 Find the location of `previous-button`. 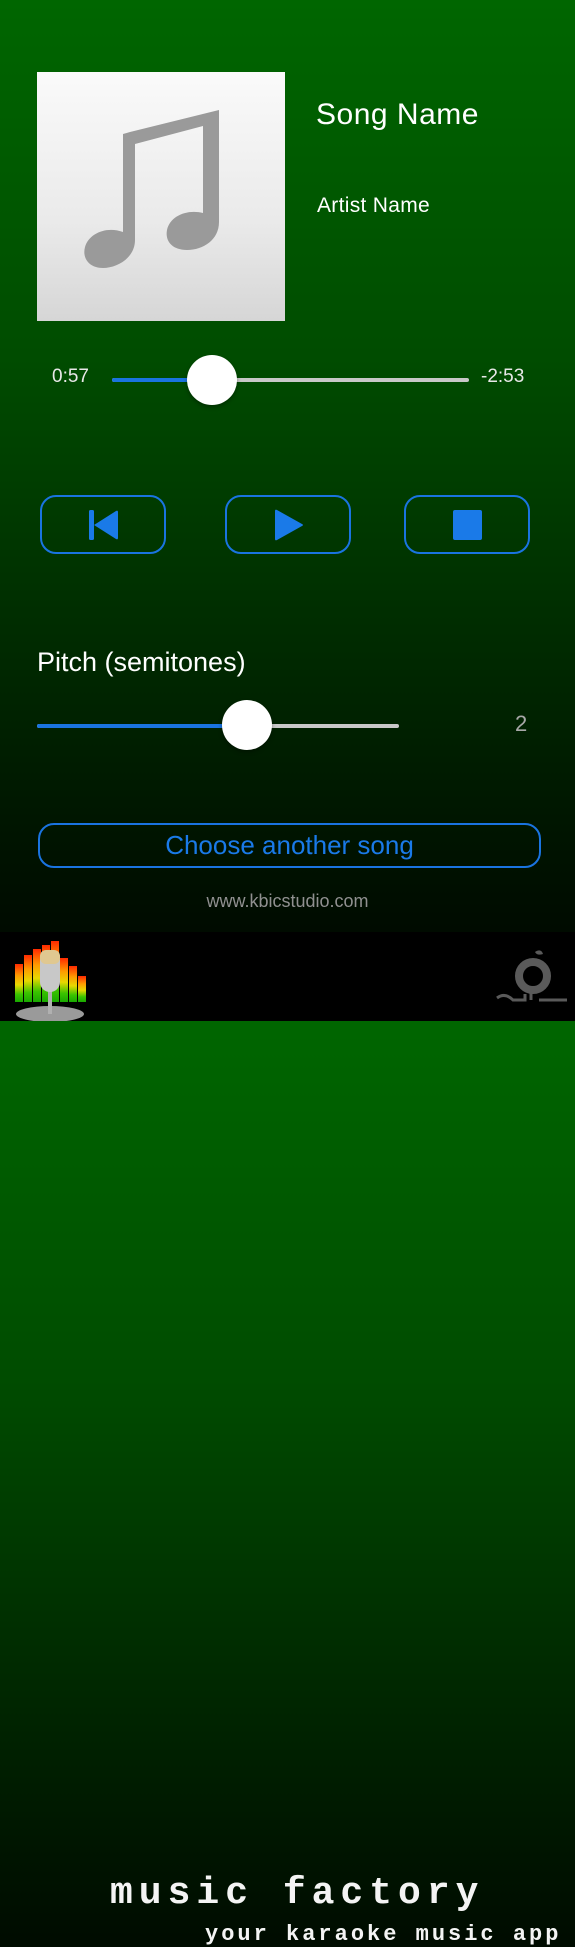

previous-button is located at coordinates (103, 524).